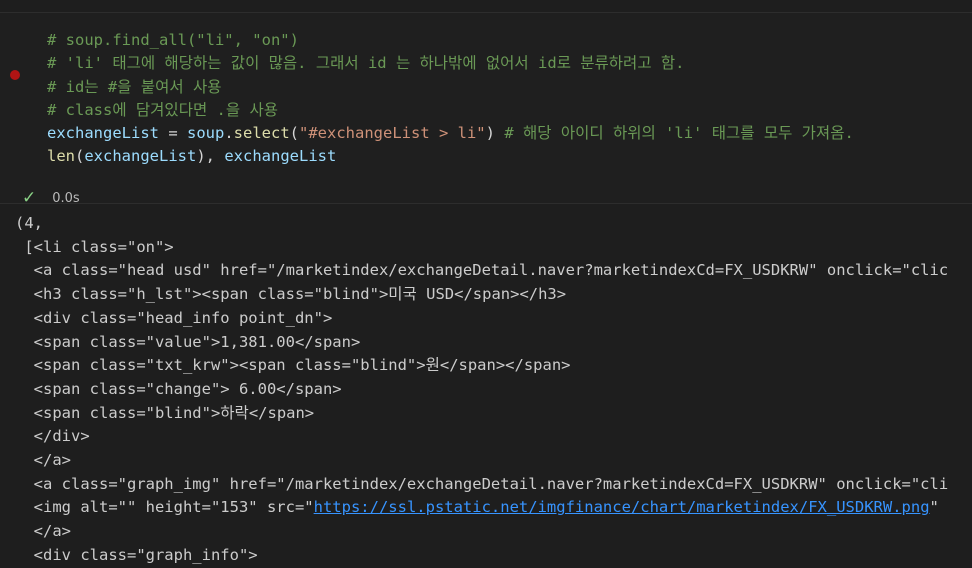  Describe the element at coordinates (174, 317) in the screenshot. I see `code-token: <div class="head_info point_dn">` at that location.